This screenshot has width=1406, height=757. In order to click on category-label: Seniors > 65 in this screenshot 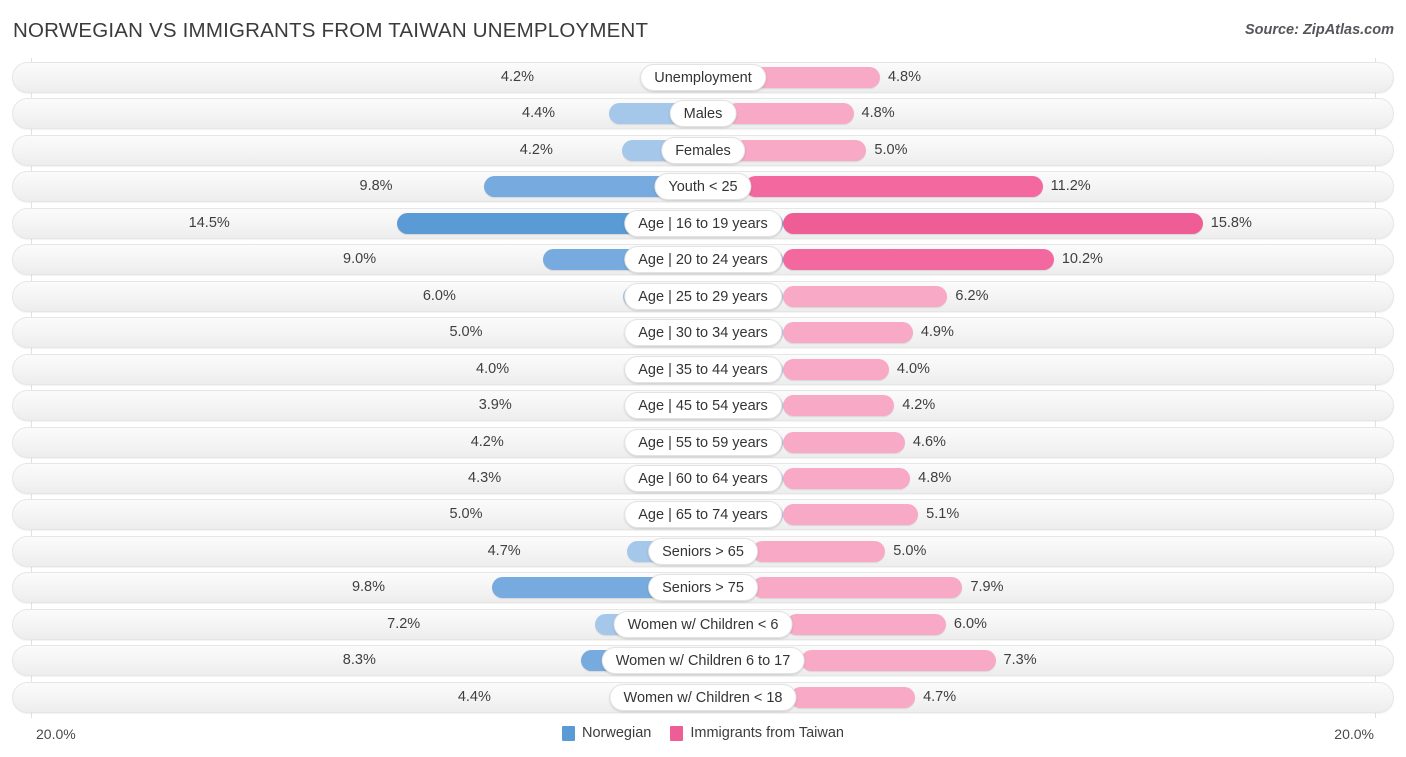, I will do `click(703, 551)`.